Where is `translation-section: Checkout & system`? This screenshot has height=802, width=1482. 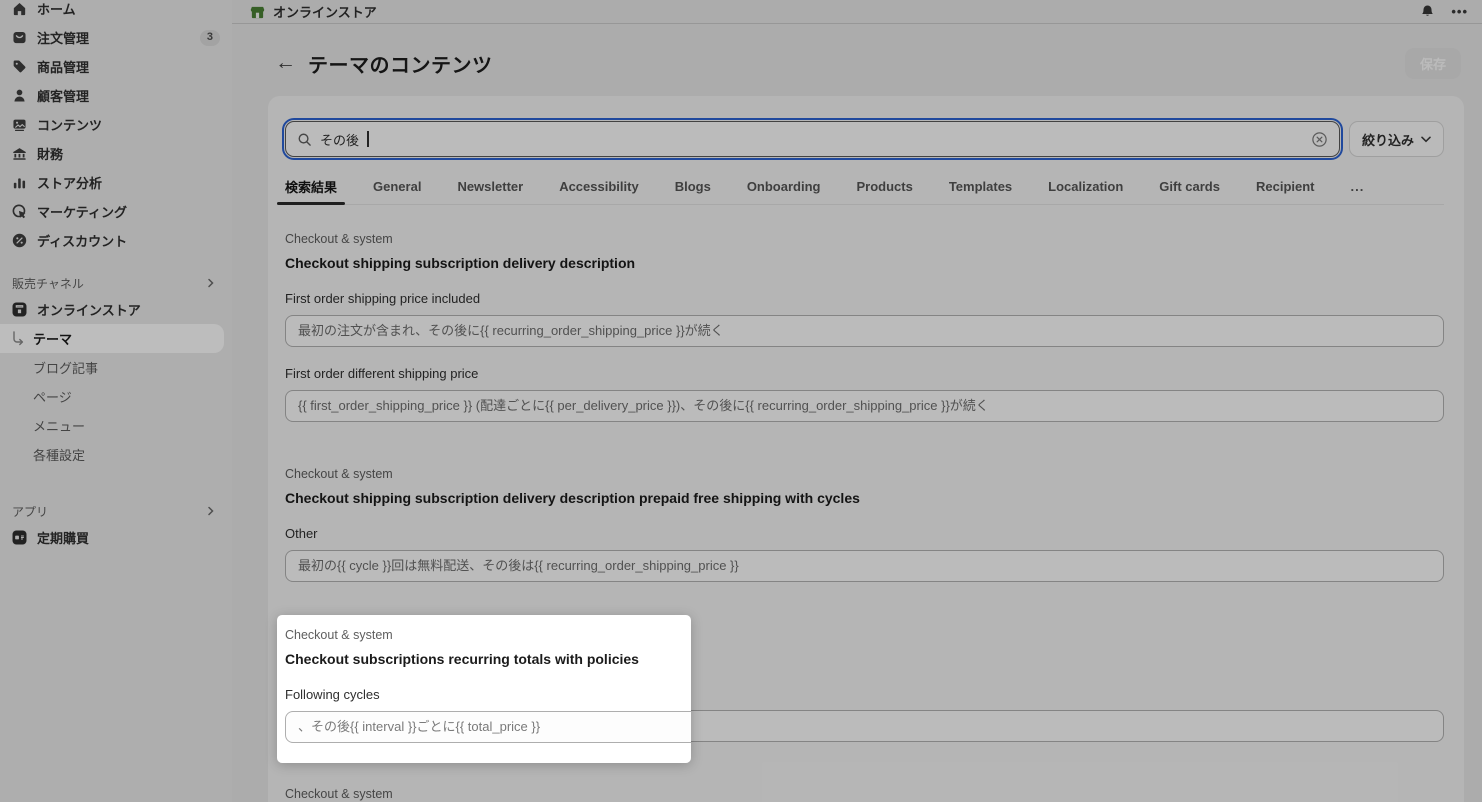 translation-section: Checkout & system is located at coordinates (864, 794).